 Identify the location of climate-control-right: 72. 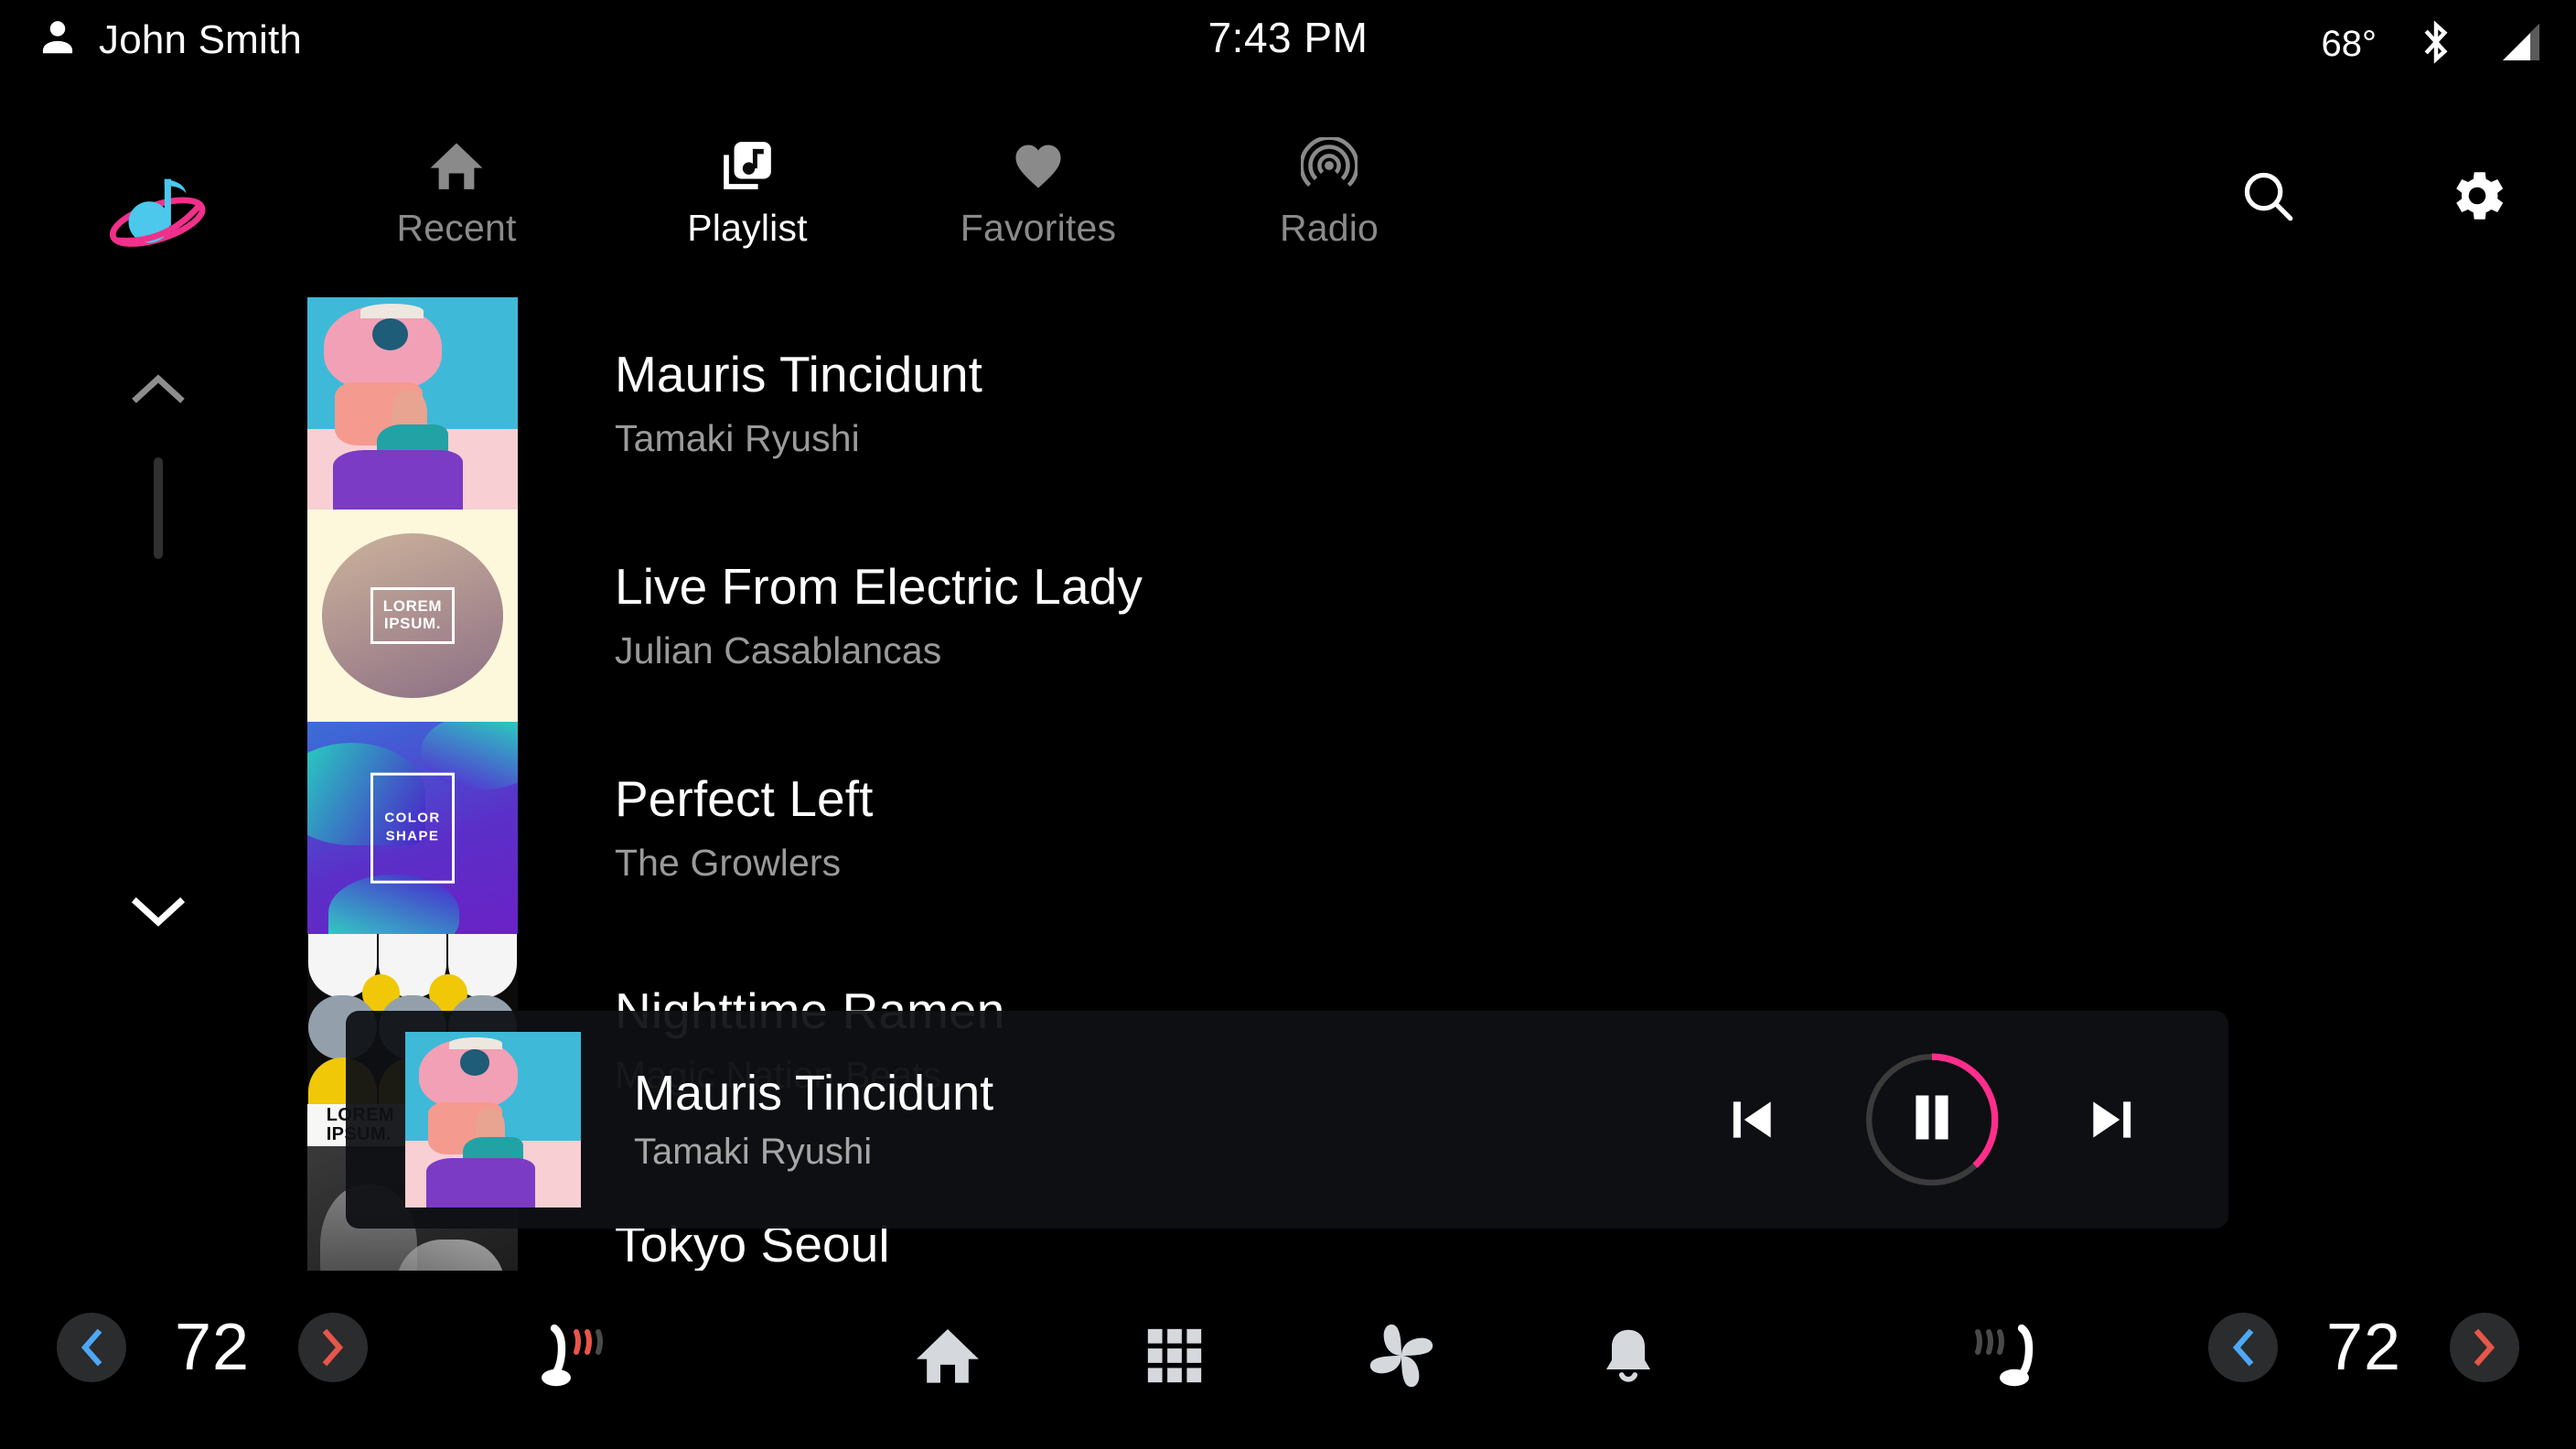
(2363, 1348).